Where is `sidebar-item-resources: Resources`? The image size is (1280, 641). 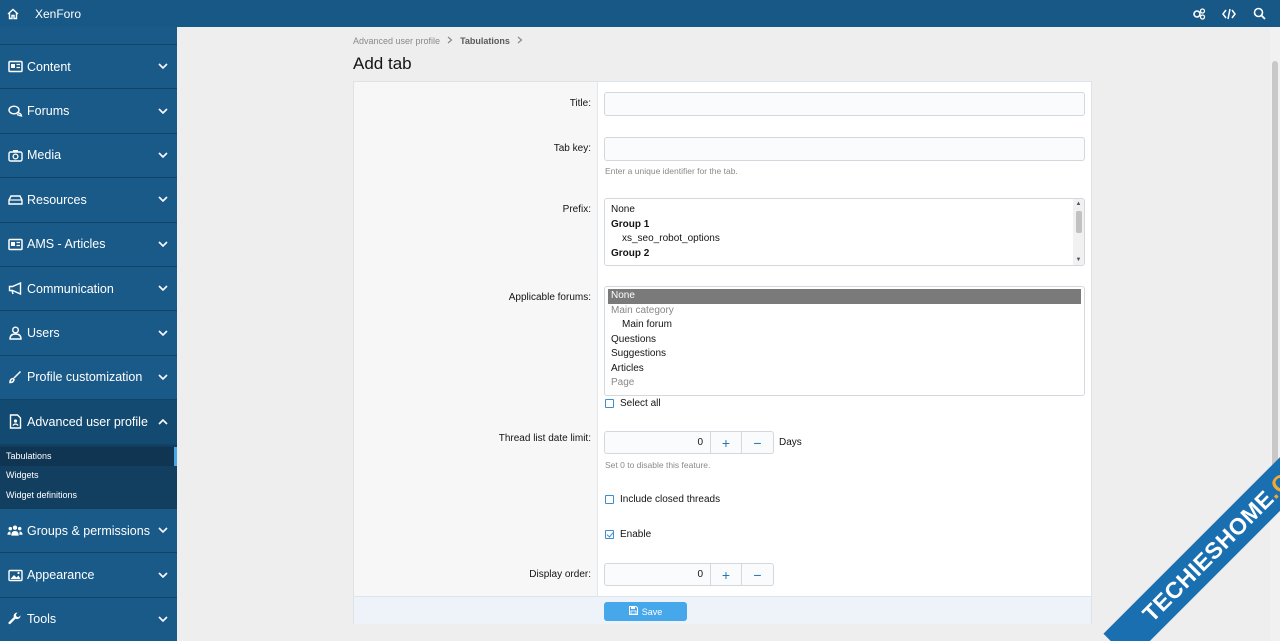 sidebar-item-resources: Resources is located at coordinates (88, 200).